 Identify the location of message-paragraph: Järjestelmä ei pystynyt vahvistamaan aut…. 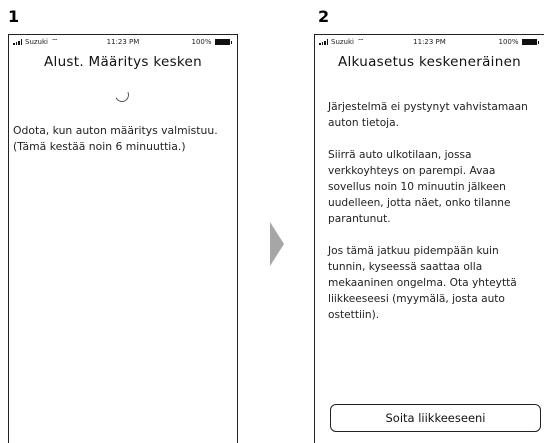
(428, 115).